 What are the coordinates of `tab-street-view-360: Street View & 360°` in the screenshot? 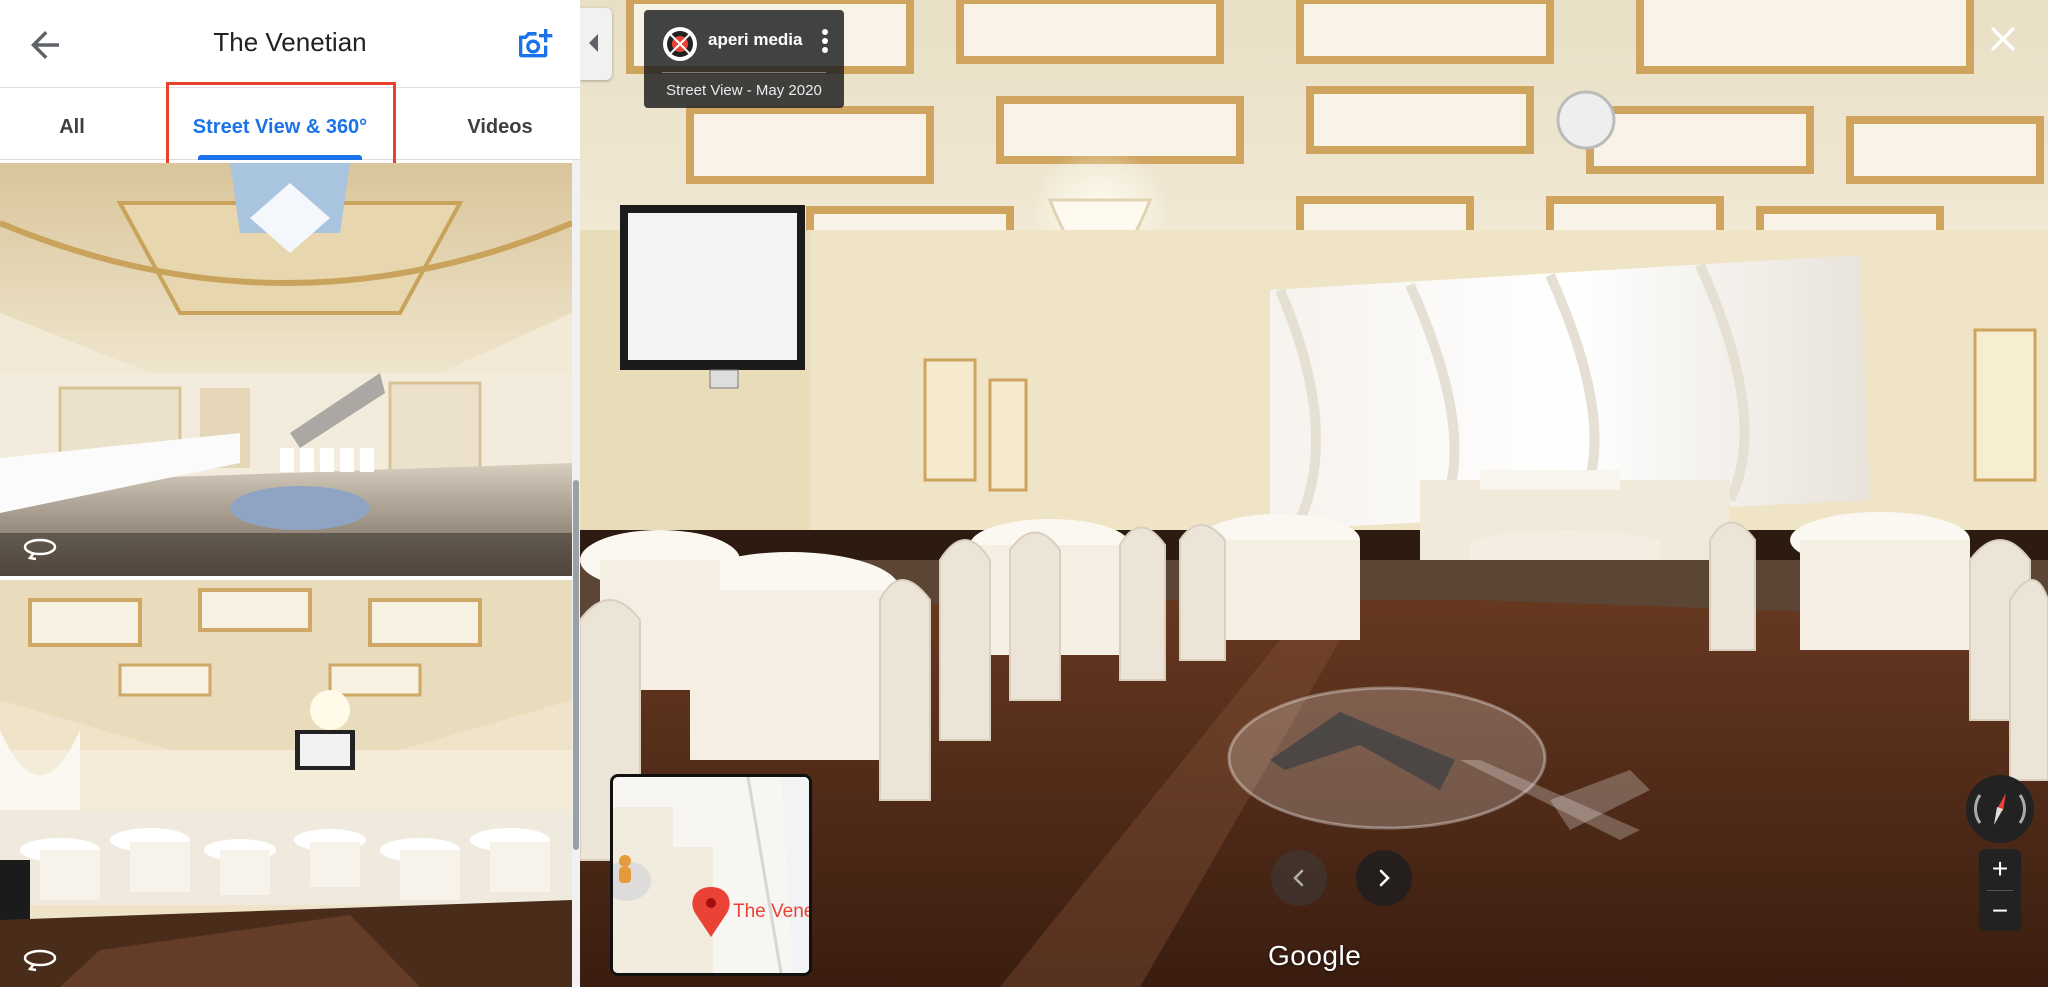 It's located at (280, 124).